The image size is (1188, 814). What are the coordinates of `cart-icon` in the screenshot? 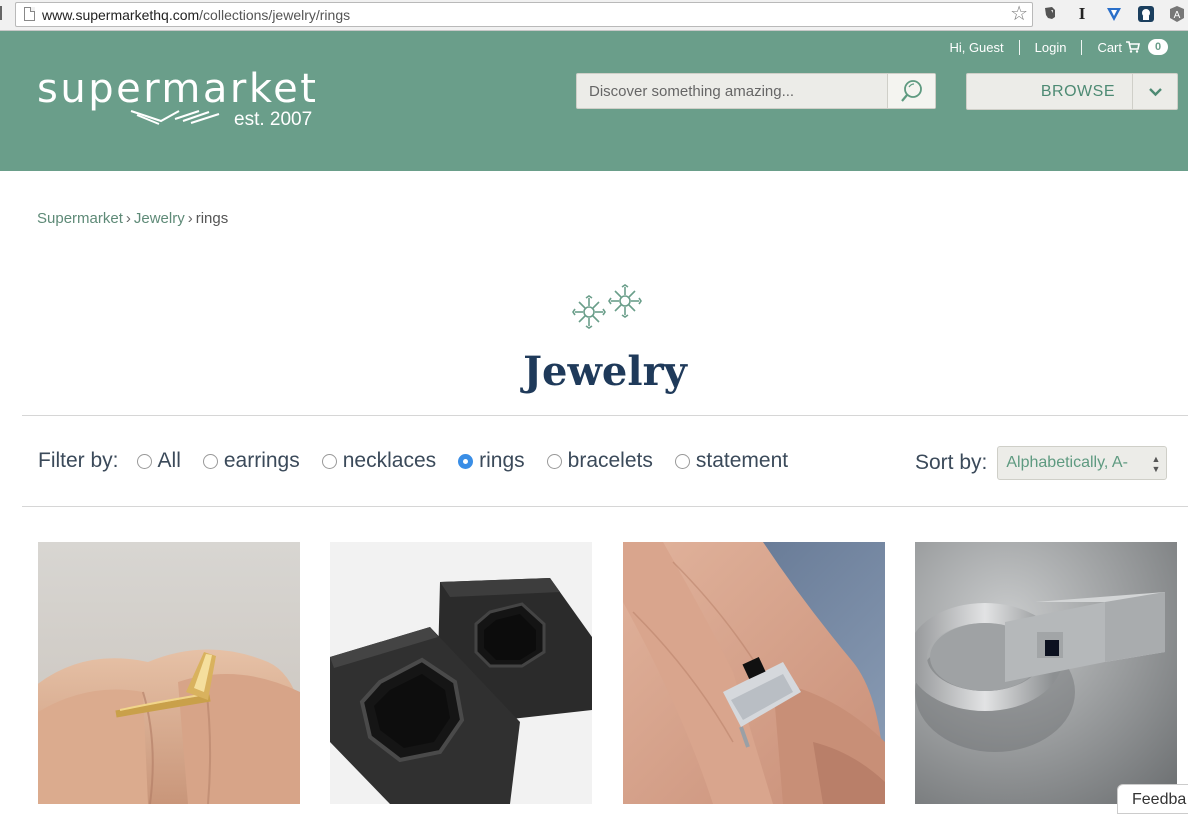 It's located at (1133, 47).